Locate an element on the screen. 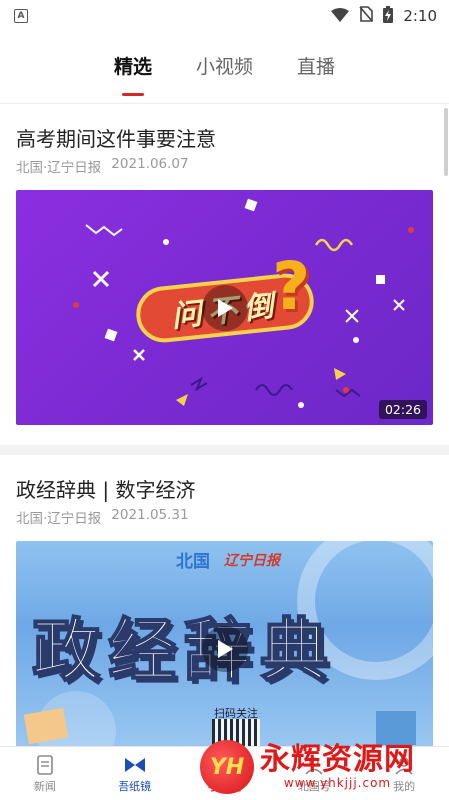 The height and width of the screenshot is (800, 449). watermark: YH 永辉资源网 www.yhkjjj.com is located at coordinates (307, 767).